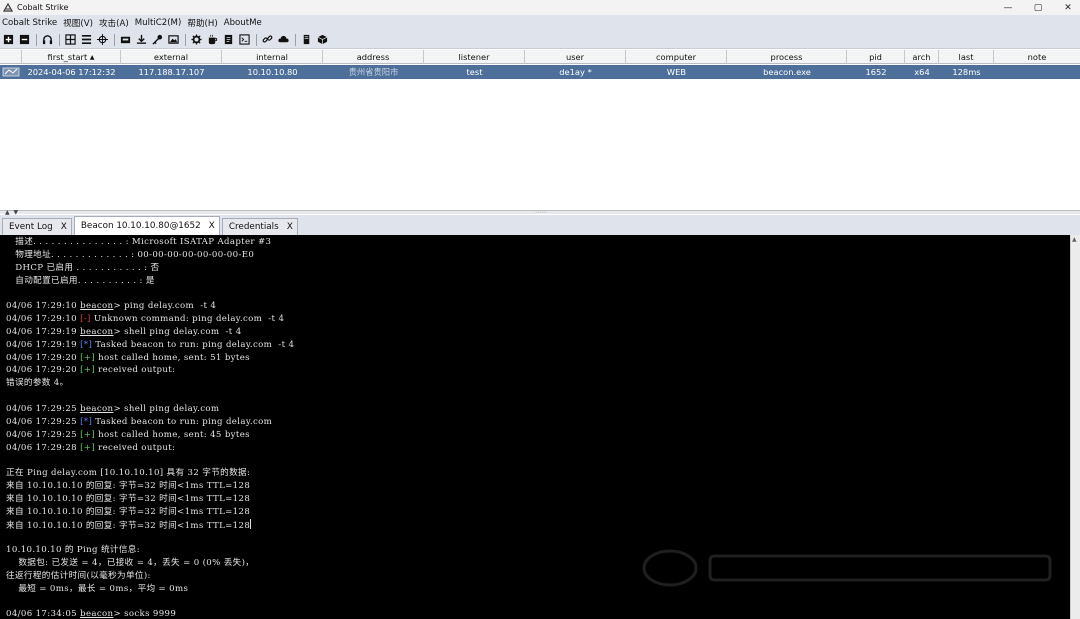 This screenshot has height=619, width=1080. I want to click on toolbar, so click(540, 40).